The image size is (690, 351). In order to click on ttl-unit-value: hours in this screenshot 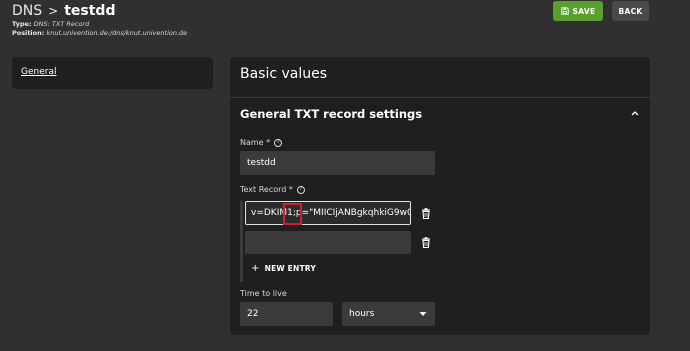, I will do `click(362, 314)`.